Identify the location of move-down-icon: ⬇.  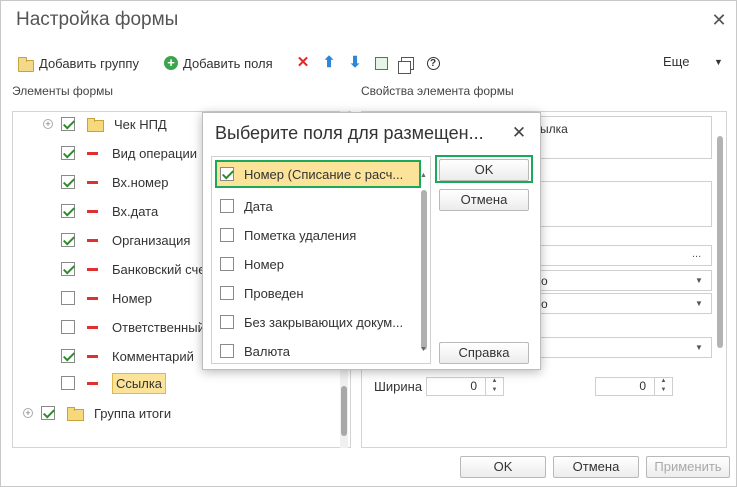
(355, 63).